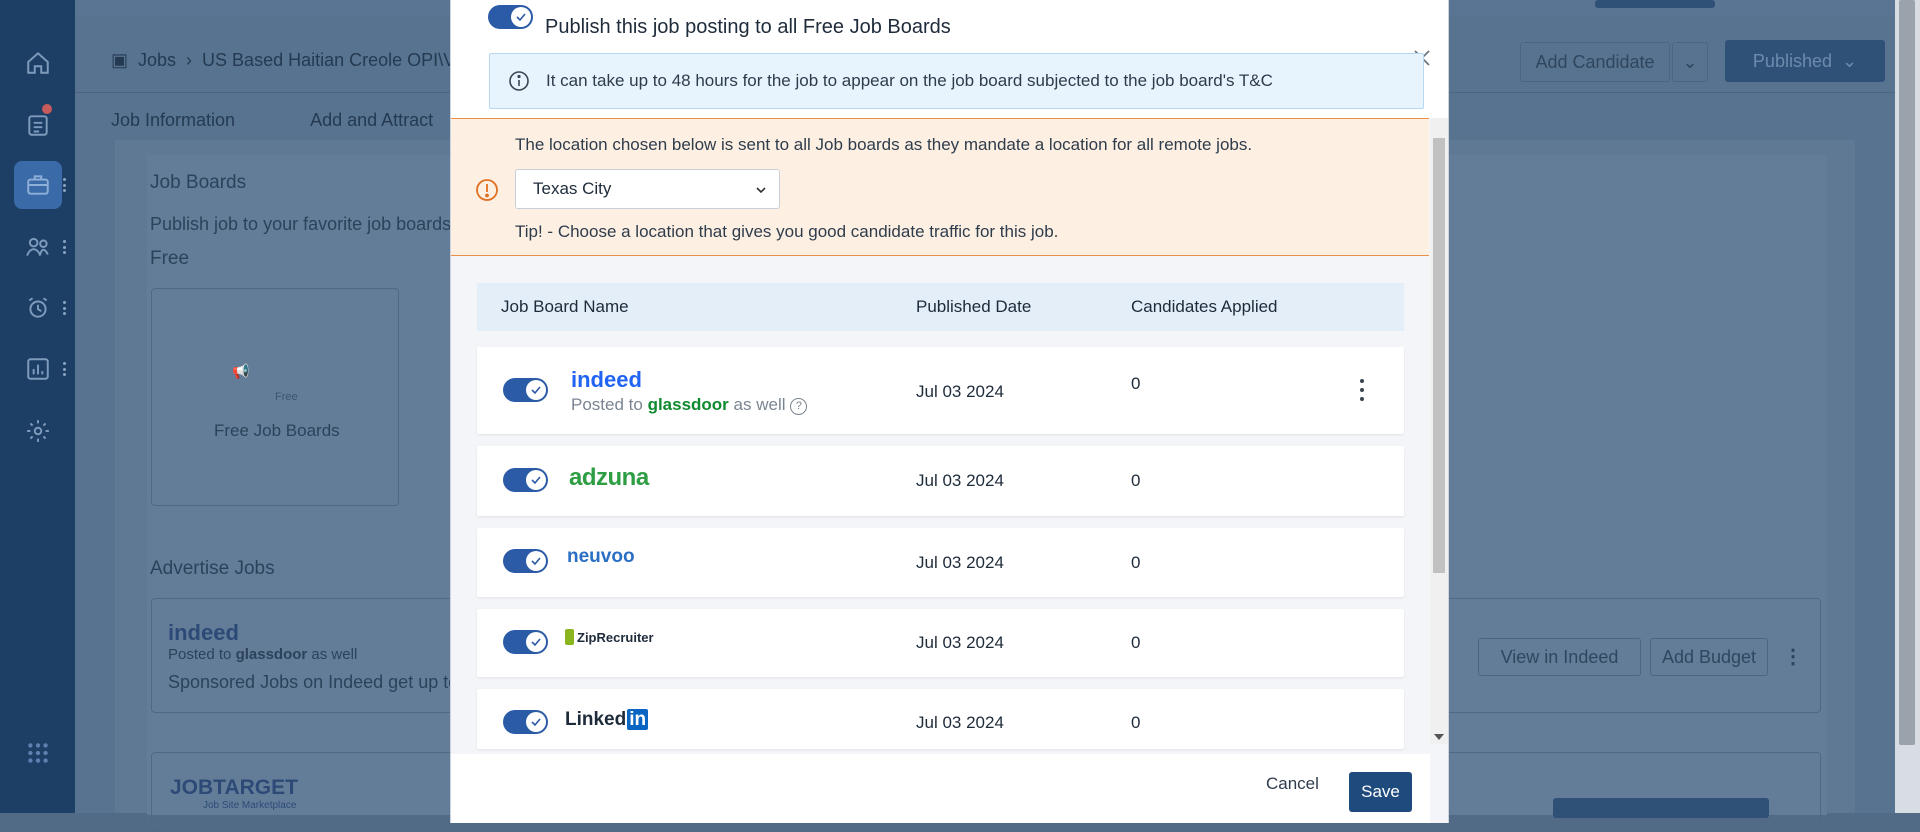  Describe the element at coordinates (525, 722) in the screenshot. I see `linkedin-toggle` at that location.